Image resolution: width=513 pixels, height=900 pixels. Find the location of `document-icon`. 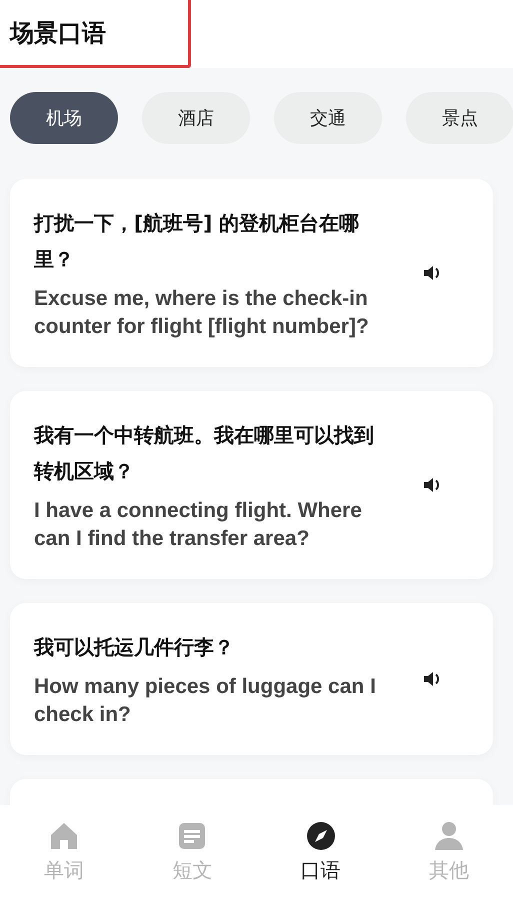

document-icon is located at coordinates (192, 836).